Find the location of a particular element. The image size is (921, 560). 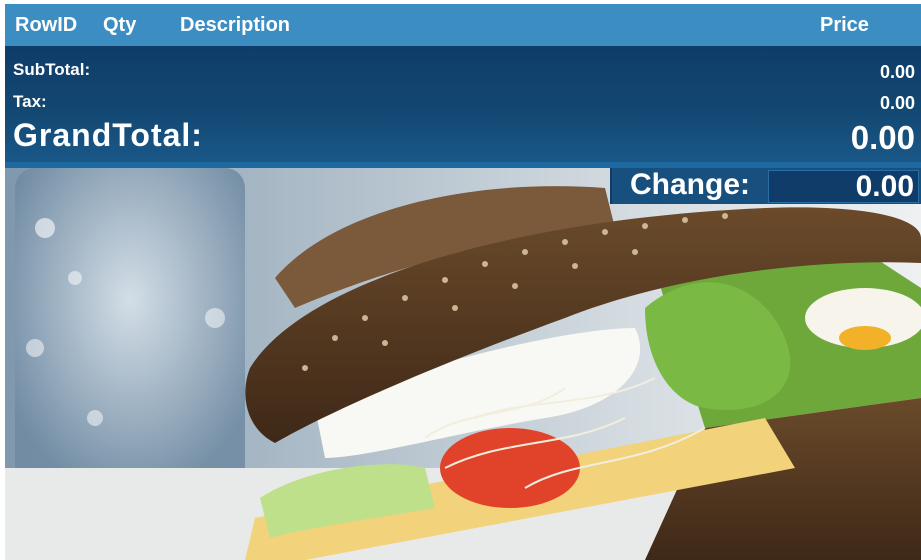

tax-value: 0.00 is located at coordinates (897, 103).